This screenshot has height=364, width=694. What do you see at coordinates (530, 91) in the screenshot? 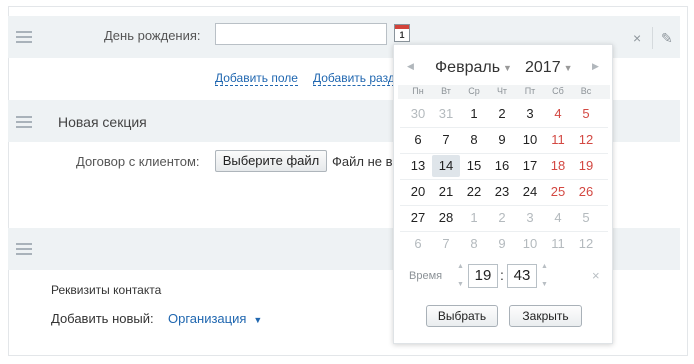
I see `weekday-label: Пт` at bounding box center [530, 91].